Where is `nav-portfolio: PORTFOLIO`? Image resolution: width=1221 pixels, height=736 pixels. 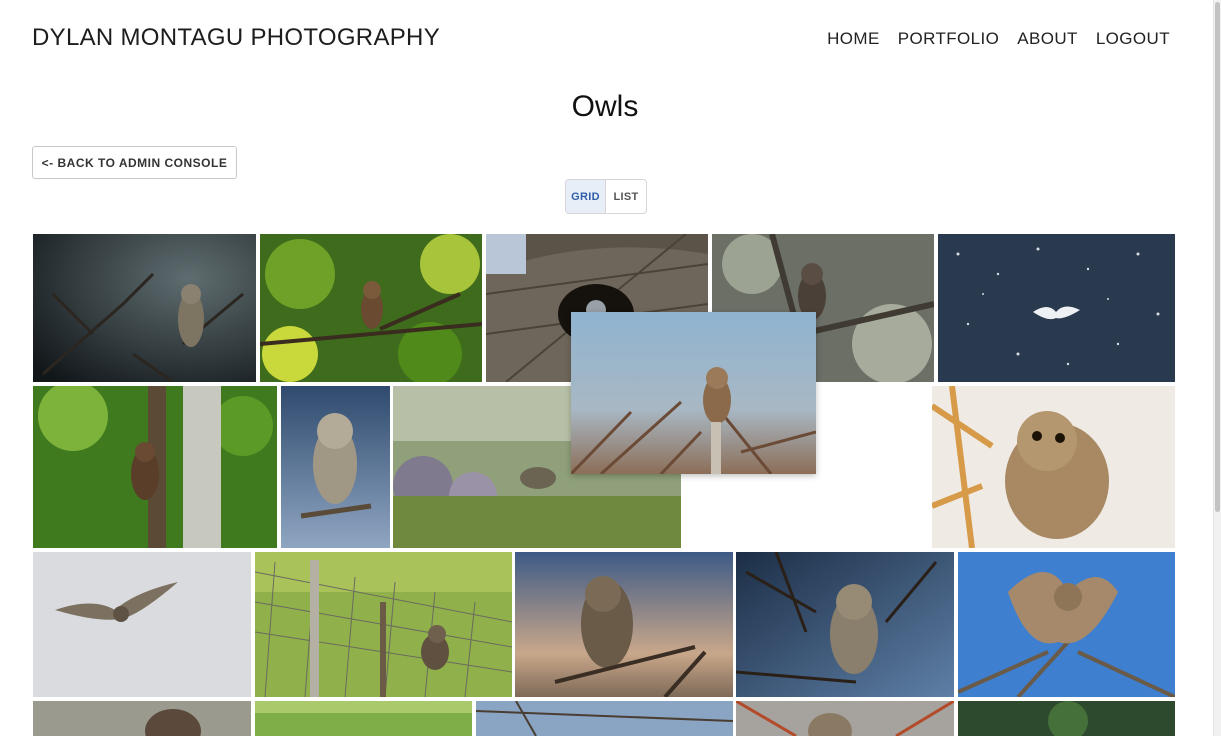
nav-portfolio: PORTFOLIO is located at coordinates (949, 39).